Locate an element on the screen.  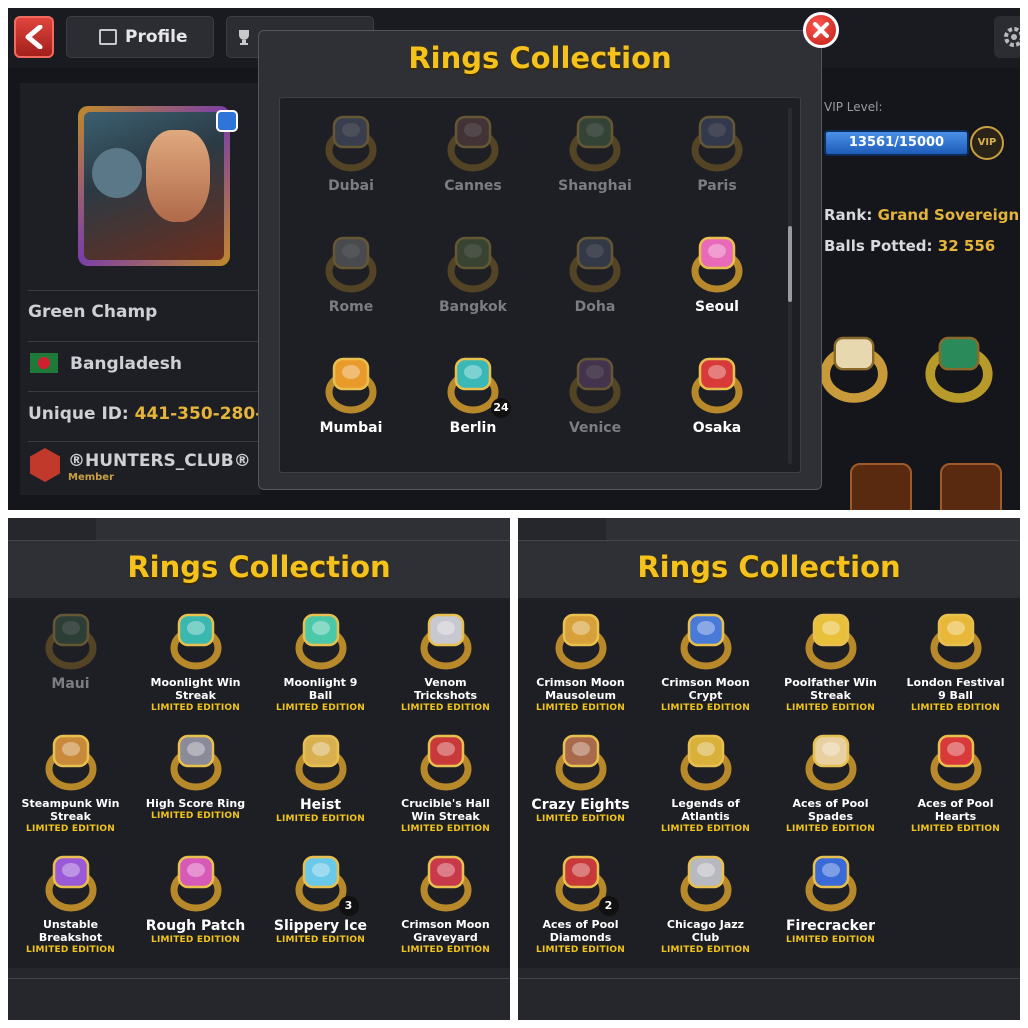
ring-moonlight-win-streak-icon is located at coordinates (196, 641).